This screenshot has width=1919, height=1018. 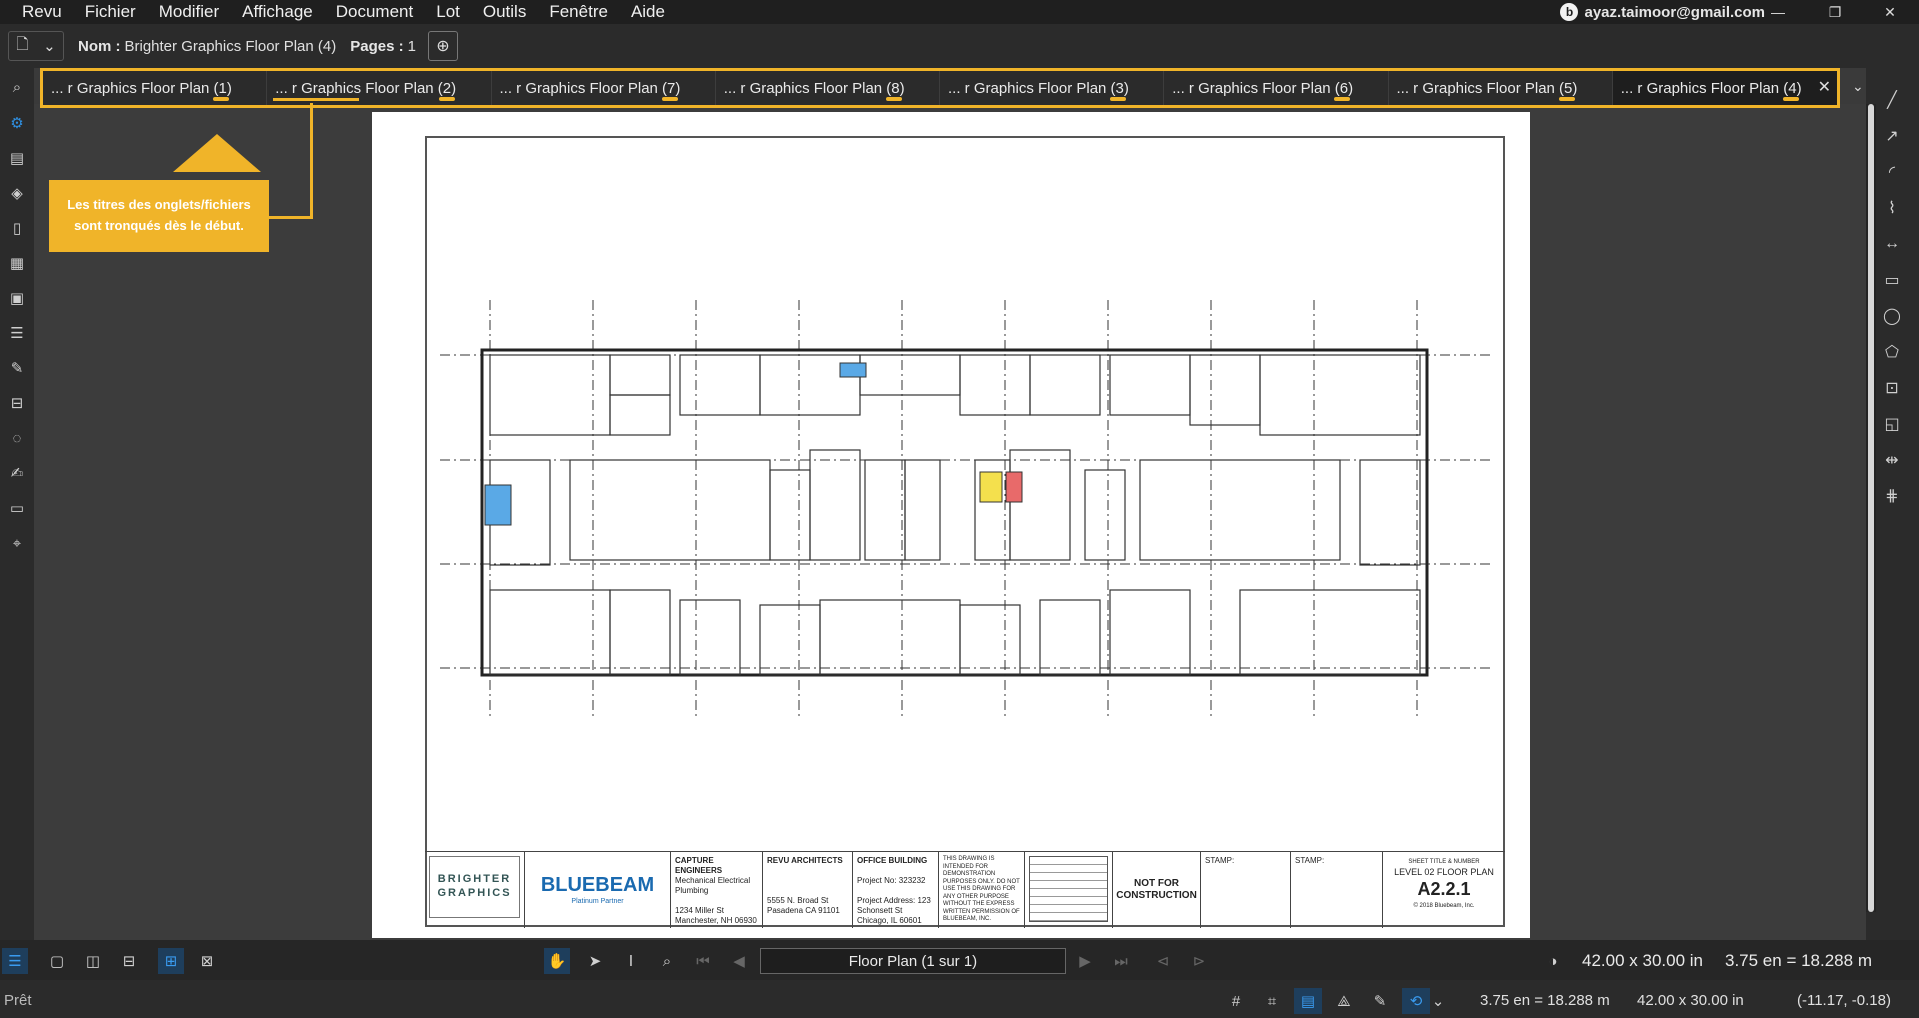 What do you see at coordinates (703, 961) in the screenshot?
I see `first-page-icon: ⏮` at bounding box center [703, 961].